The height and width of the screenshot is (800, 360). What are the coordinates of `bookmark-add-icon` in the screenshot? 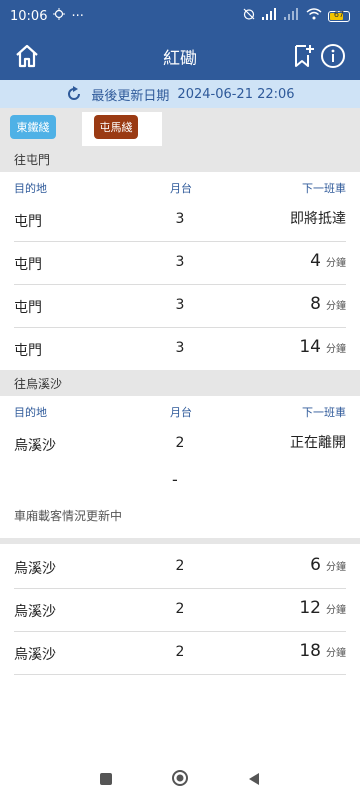 It's located at (304, 56).